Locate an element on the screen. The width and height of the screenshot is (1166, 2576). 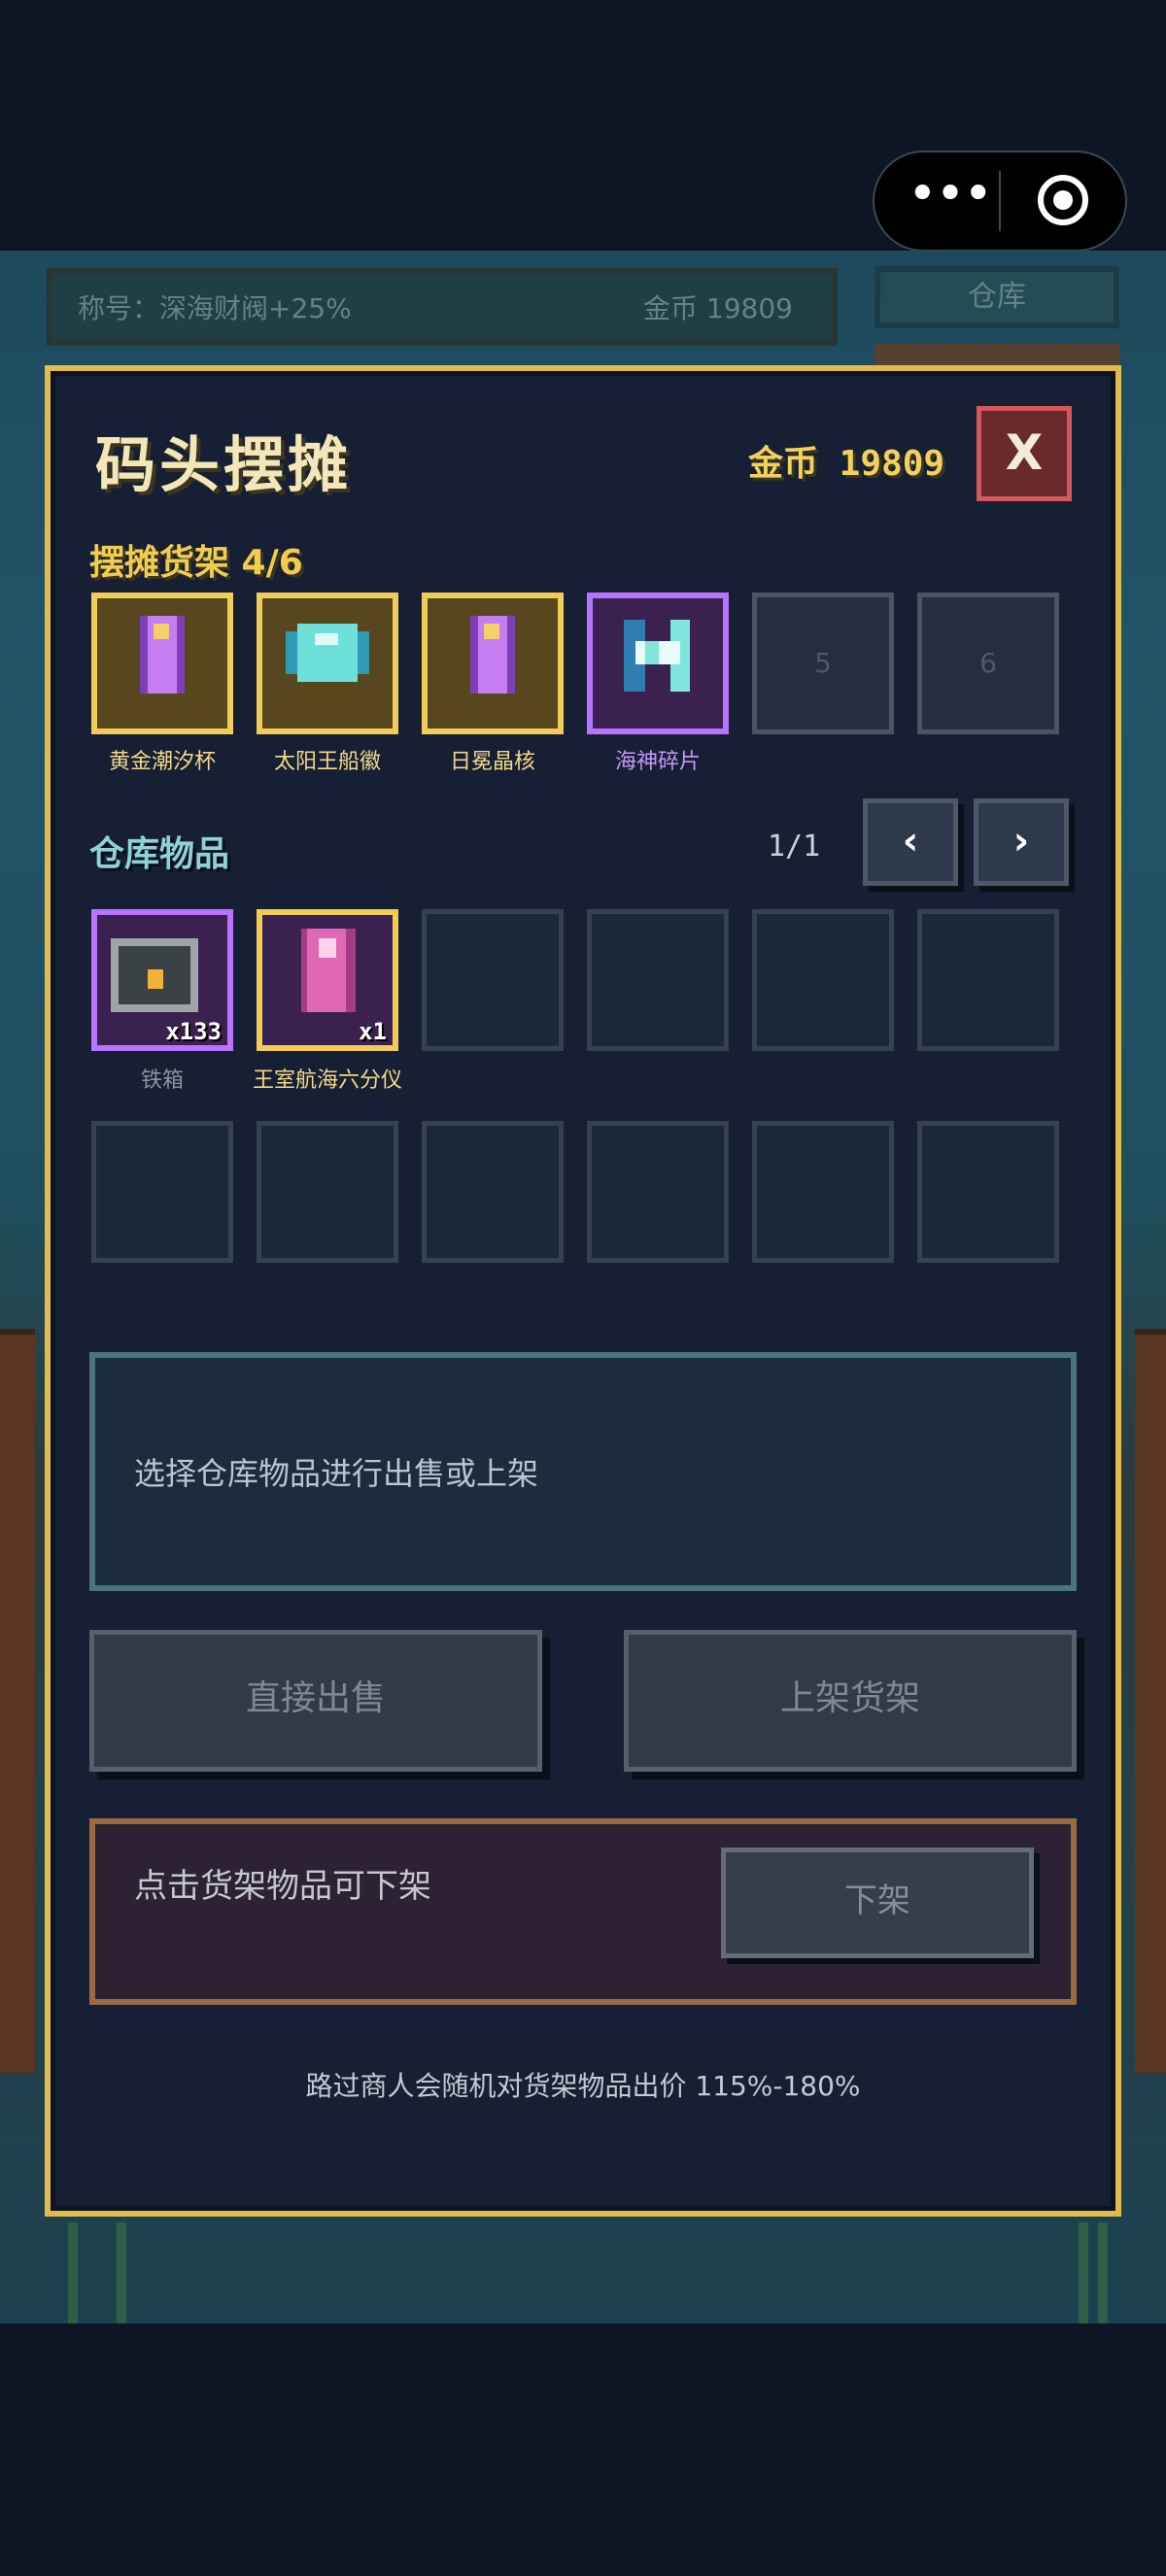
item-info-text: 选择仓库物品进行出售或上架 is located at coordinates (336, 1473).